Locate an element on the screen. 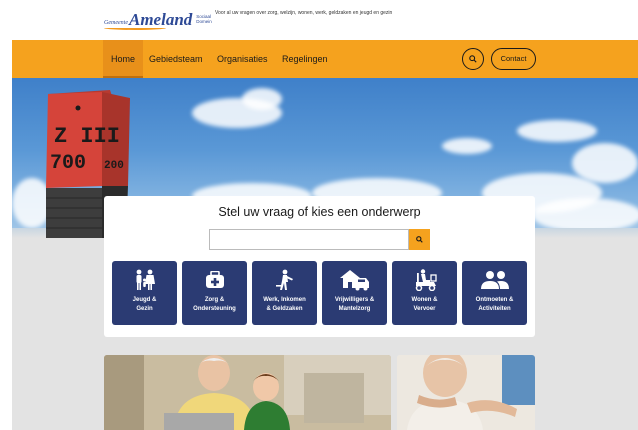 The image size is (638, 430). family-icon is located at coordinates (145, 279).